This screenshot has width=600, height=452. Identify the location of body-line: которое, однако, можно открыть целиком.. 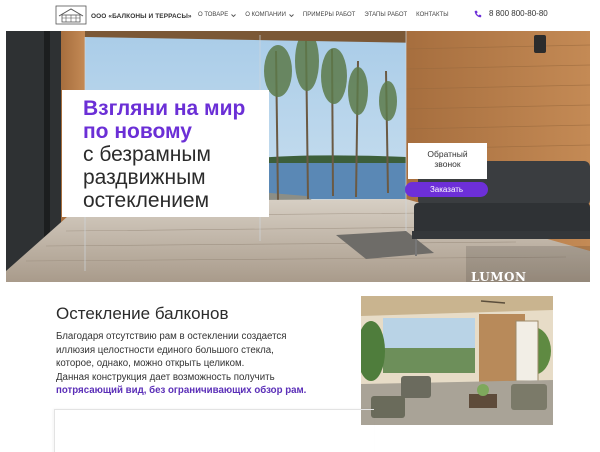
(150, 364).